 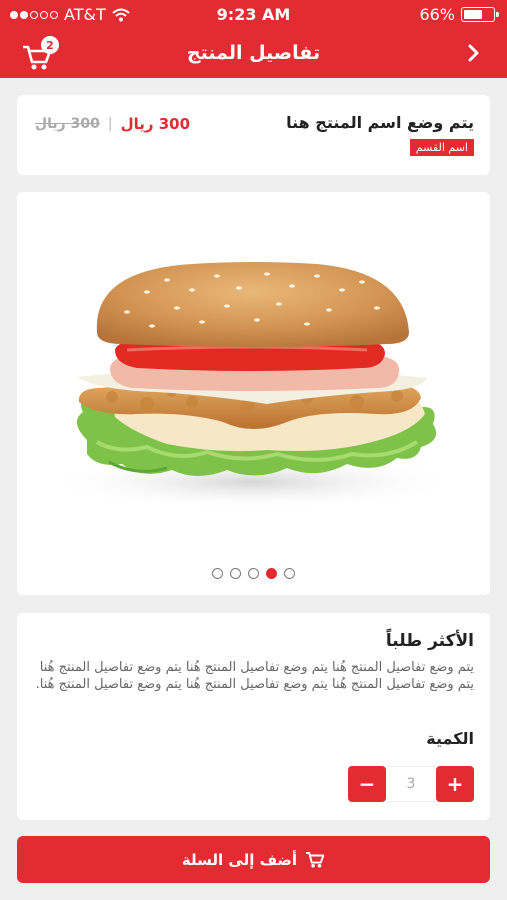 I want to click on carousel-pagination, so click(x=253, y=573).